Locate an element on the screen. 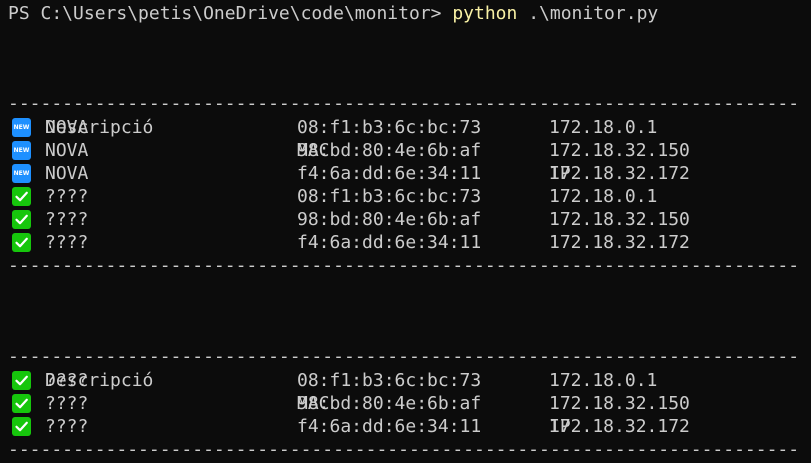 The width and height of the screenshot is (811, 463). prompt-path: PS C:\Users\petis\OneDrive\code\monitor> is located at coordinates (230, 13).